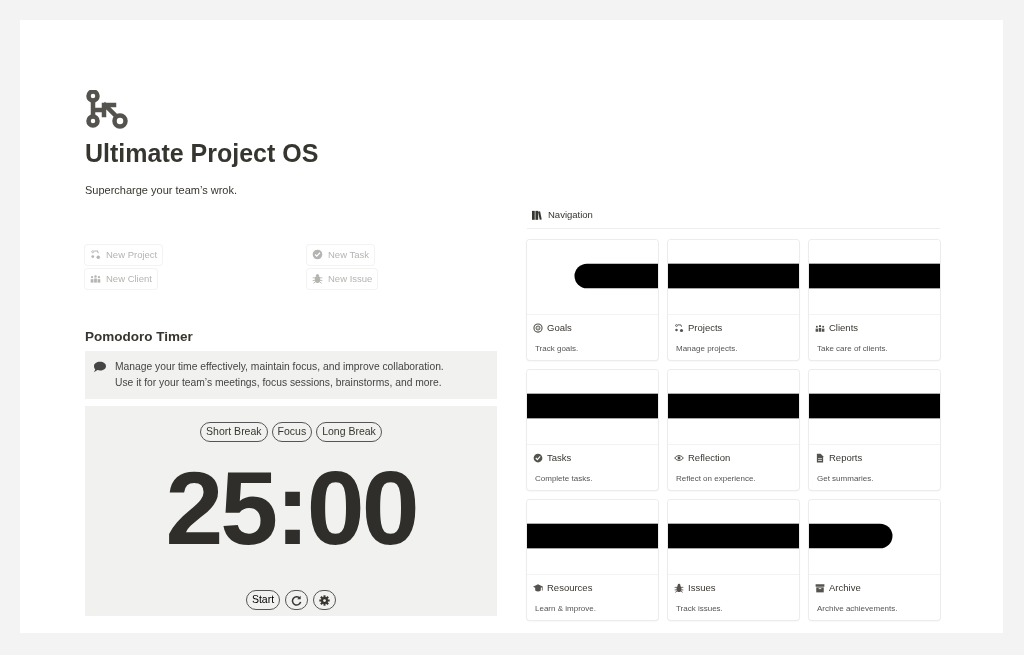 Image resolution: width=1024 pixels, height=655 pixels. What do you see at coordinates (162, 190) in the screenshot?
I see `page-subtitle: Supercharge your team’s wrok.` at bounding box center [162, 190].